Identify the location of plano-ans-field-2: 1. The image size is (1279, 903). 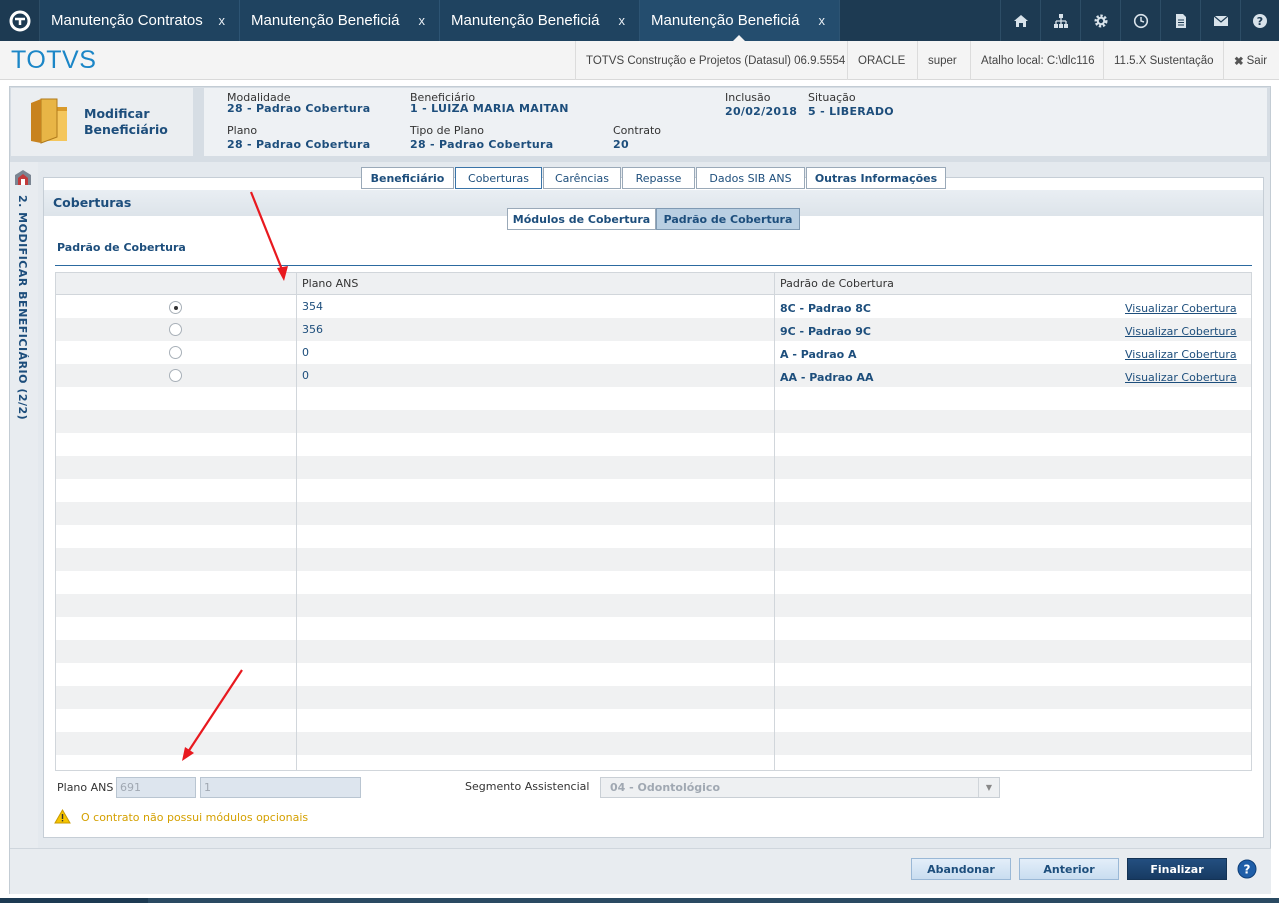
(280, 787).